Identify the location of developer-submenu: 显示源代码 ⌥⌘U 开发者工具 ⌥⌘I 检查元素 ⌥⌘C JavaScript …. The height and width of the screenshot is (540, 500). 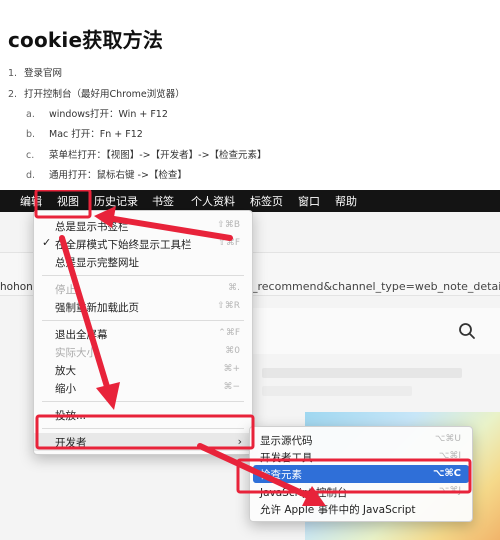
(361, 474).